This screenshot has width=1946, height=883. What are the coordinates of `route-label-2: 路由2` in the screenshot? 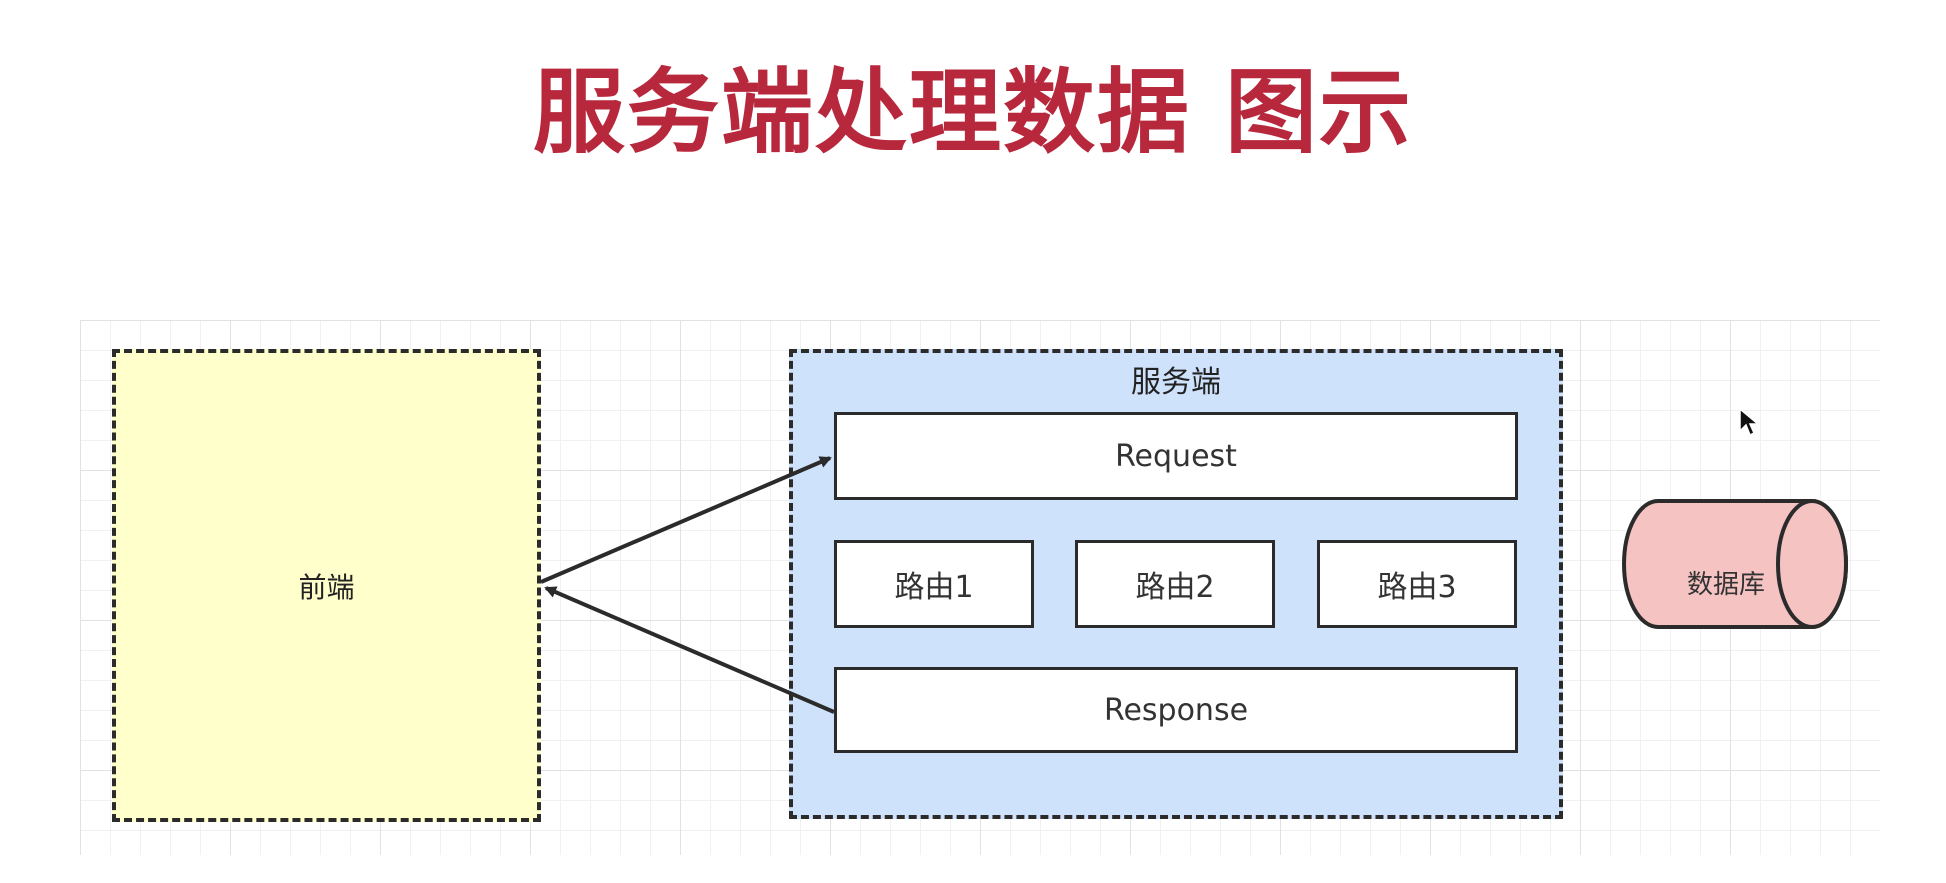 It's located at (1175, 587).